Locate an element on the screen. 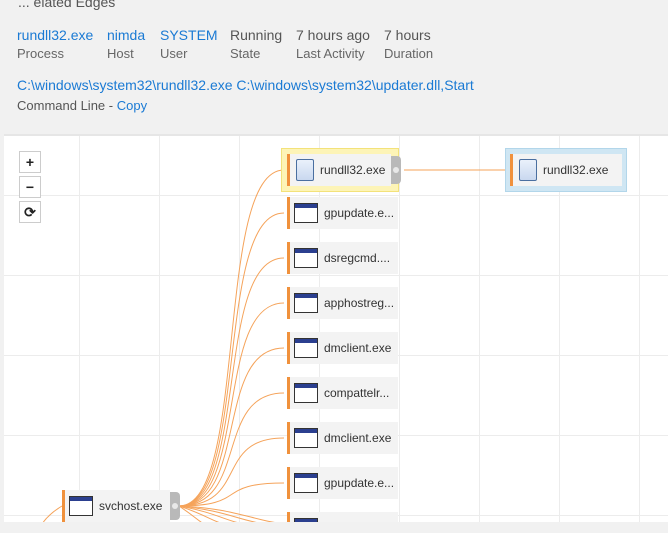 This screenshot has width=668, height=533. user-link: SYSTEM is located at coordinates (189, 35).